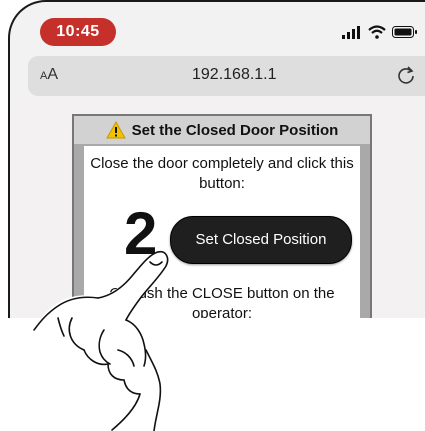  What do you see at coordinates (406, 75) in the screenshot?
I see `reload-icon` at bounding box center [406, 75].